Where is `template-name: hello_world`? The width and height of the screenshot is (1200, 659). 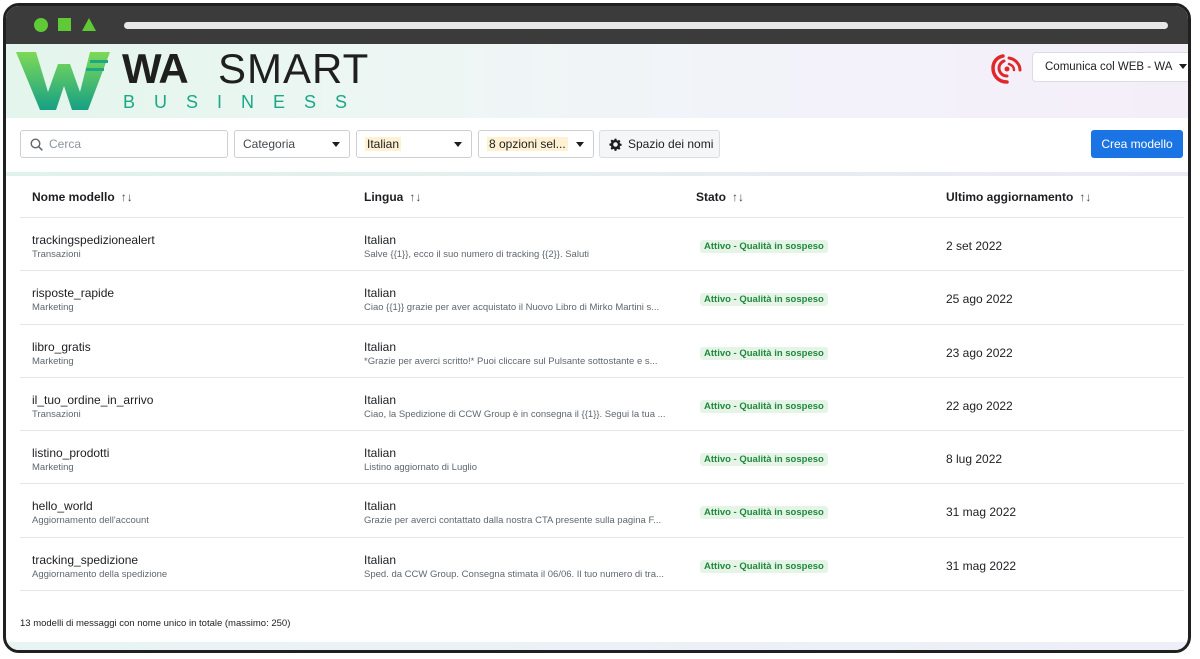
template-name: hello_world is located at coordinates (62, 506).